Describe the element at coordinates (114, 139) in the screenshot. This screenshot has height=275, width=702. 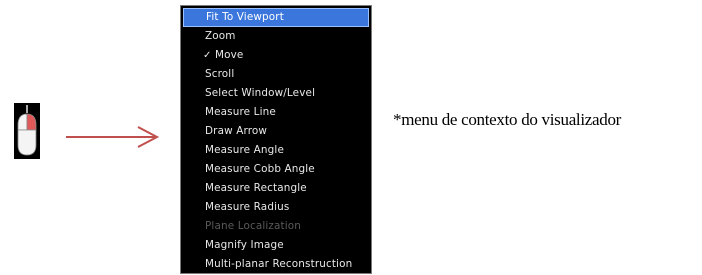
I see `right-arrow-icon` at that location.